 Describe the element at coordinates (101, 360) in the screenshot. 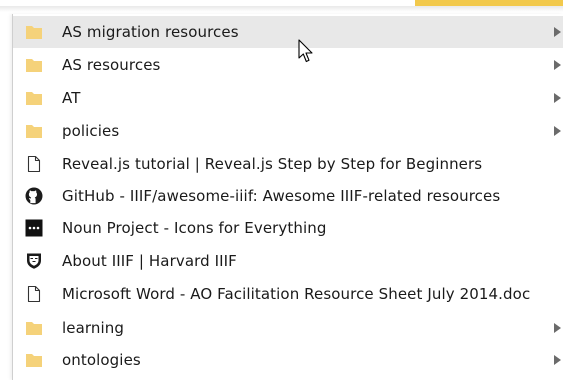

I see `menu-item-label: ontologies` at that location.